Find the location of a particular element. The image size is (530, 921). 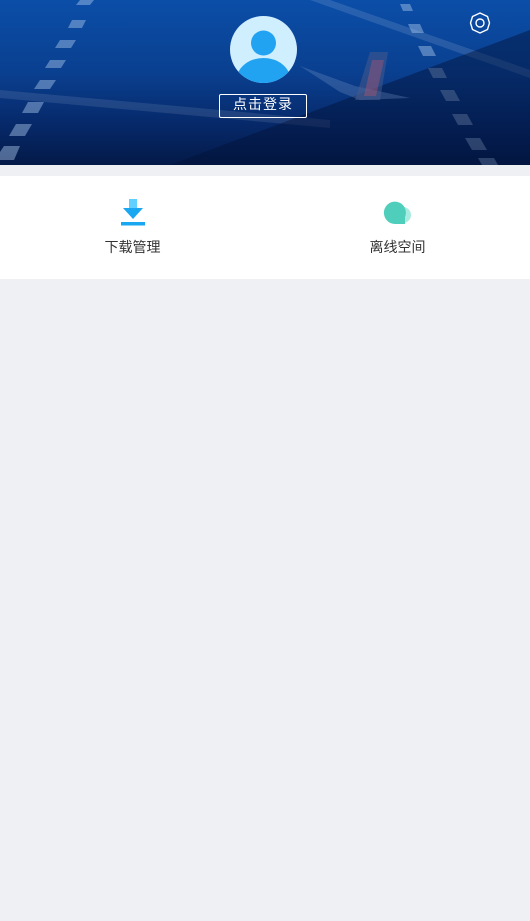

cloud-icon is located at coordinates (398, 213).